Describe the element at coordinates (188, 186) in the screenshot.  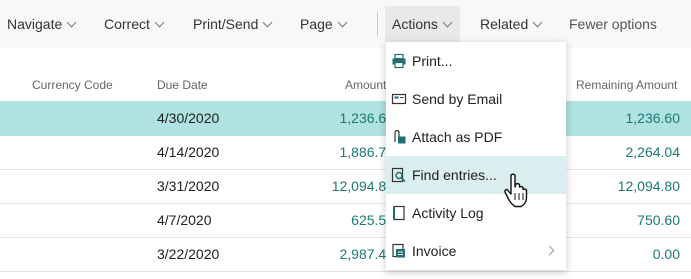
I see `due-date-cell: 3/31/2020` at that location.